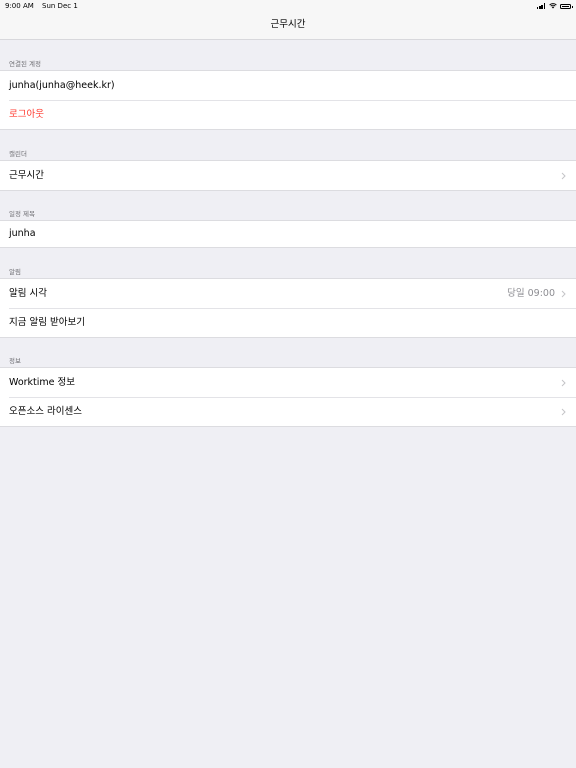 This screenshot has width=576, height=768. What do you see at coordinates (22, 214) in the screenshot?
I see `section-header-event-title: 일정 제목` at bounding box center [22, 214].